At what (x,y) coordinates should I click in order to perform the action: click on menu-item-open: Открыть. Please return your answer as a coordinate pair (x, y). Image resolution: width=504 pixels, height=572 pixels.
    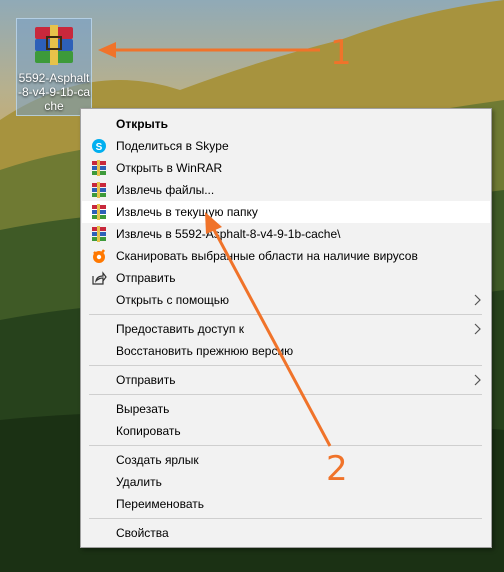
    Looking at the image, I should click on (286, 124).